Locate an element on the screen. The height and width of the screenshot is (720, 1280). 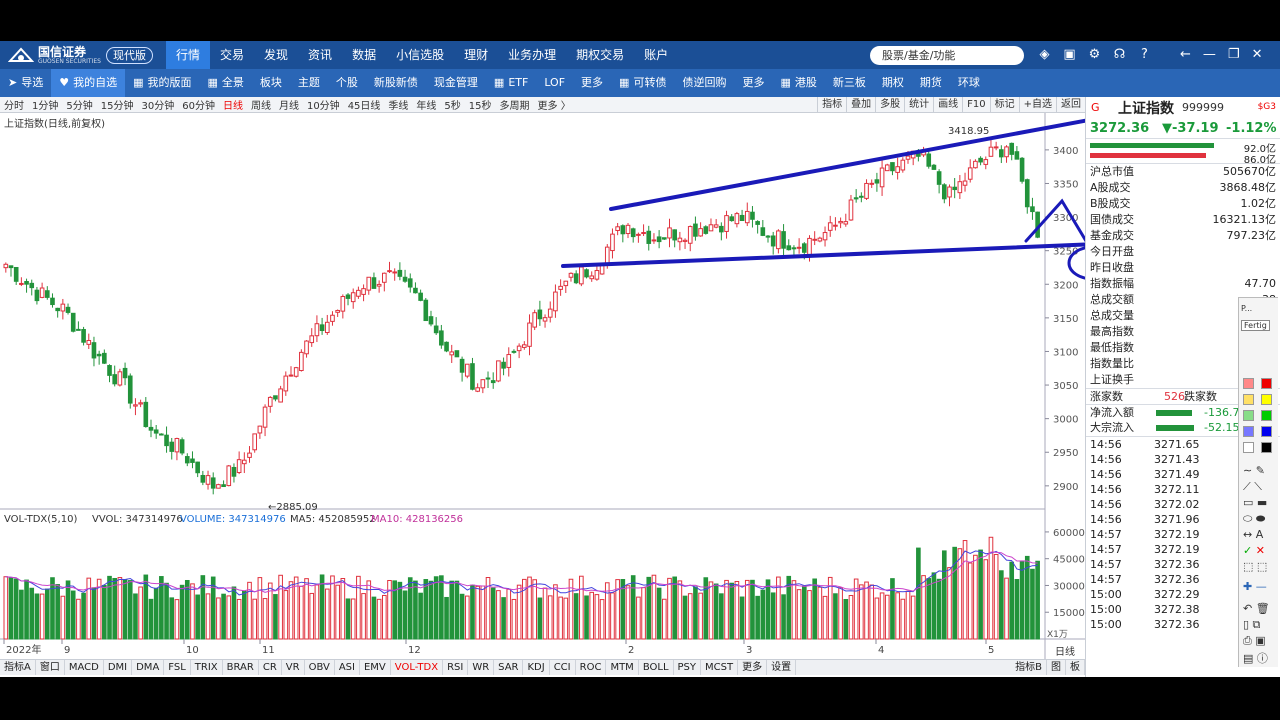
indicator-tab: 设置 is located at coordinates (782, 667).